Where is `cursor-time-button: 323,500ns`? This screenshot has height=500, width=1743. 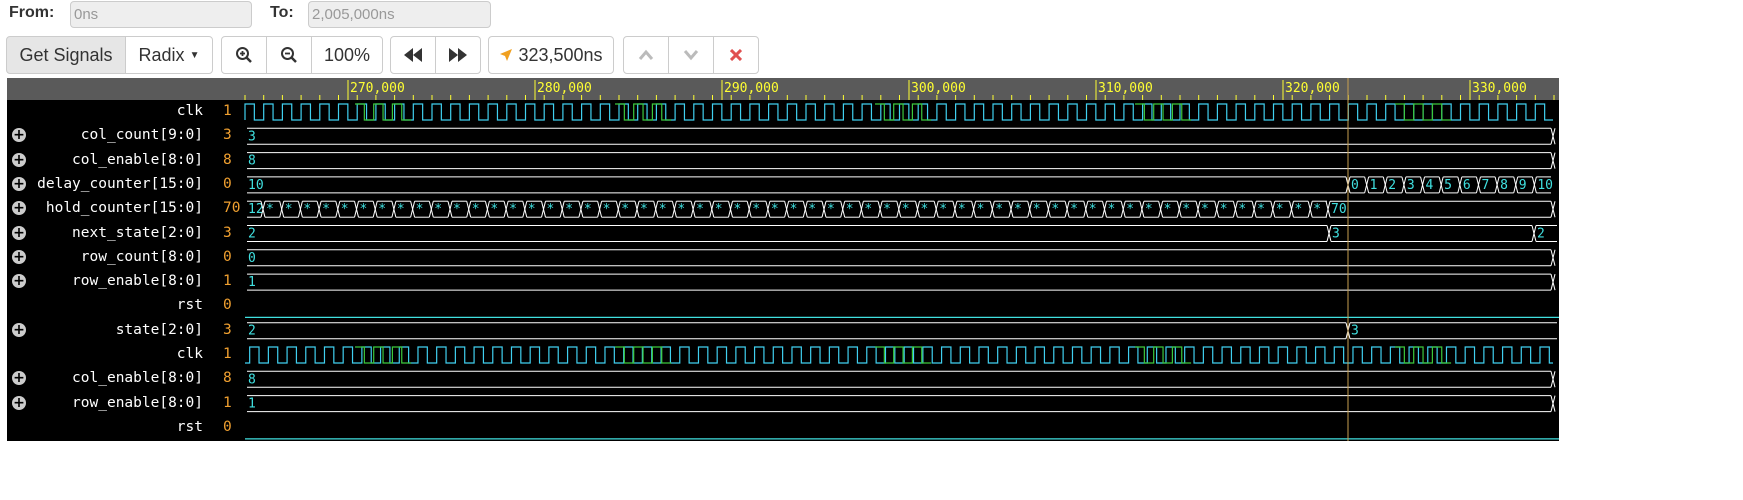
cursor-time-button: 323,500ns is located at coordinates (551, 55).